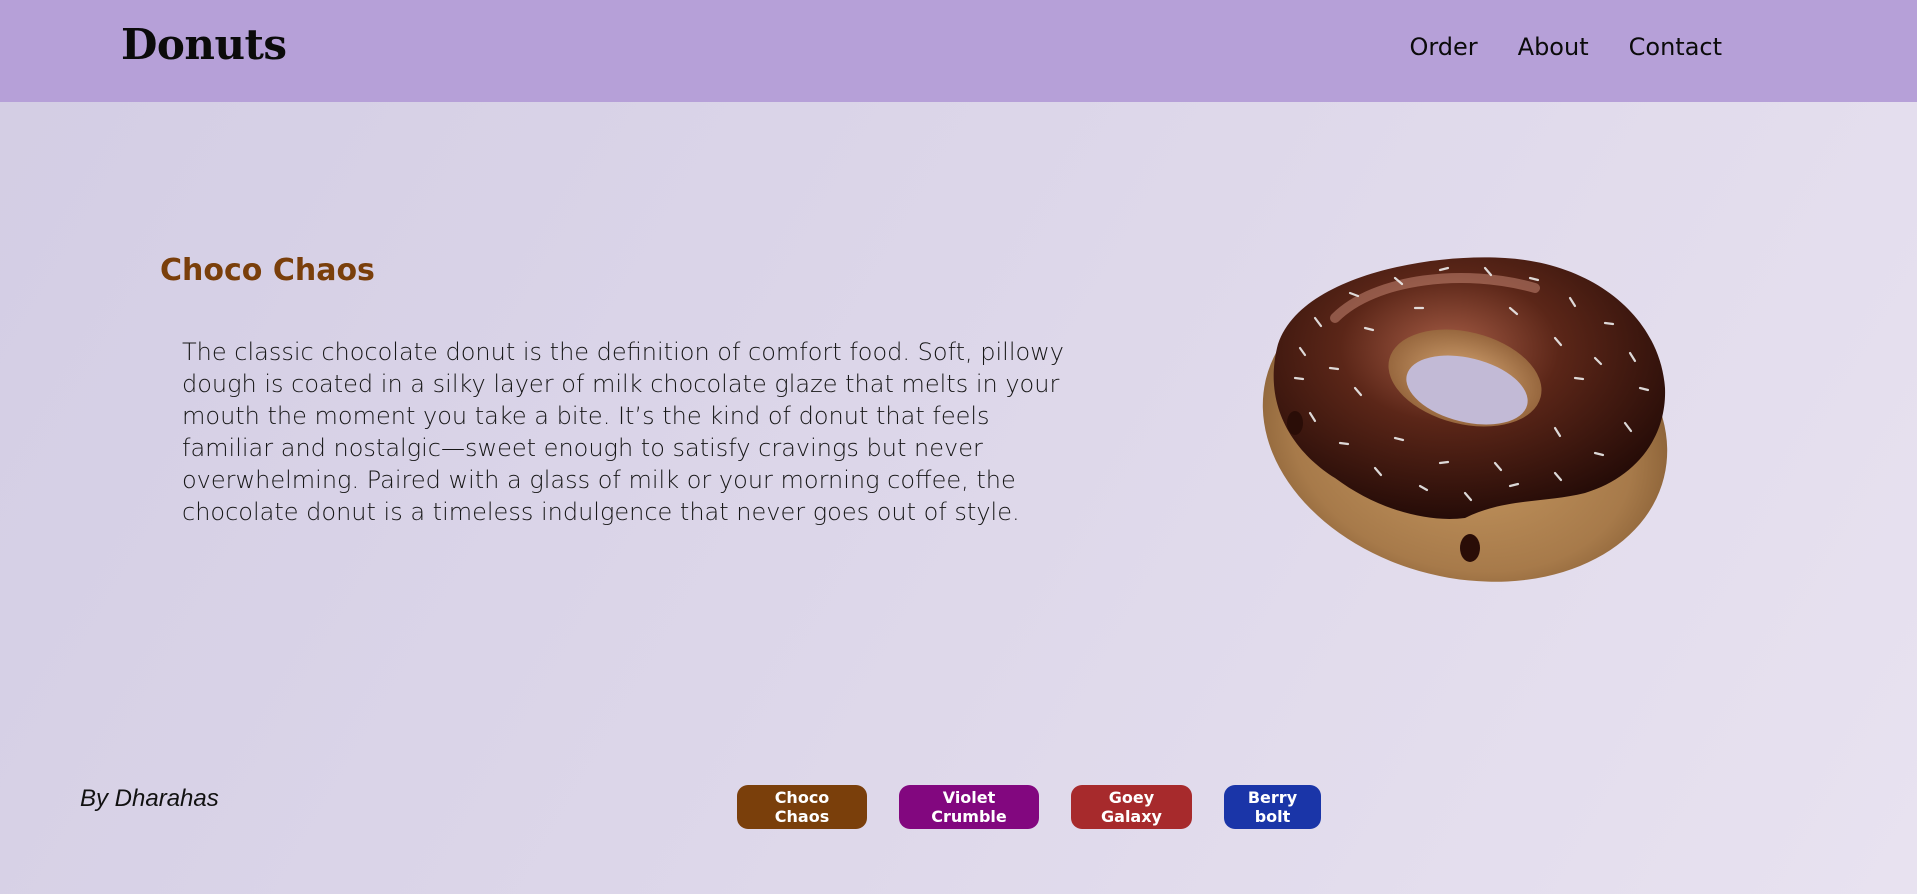 The height and width of the screenshot is (894, 1917). I want to click on flavor-button-goey-galaxy: Goey Galaxy, so click(1131, 807).